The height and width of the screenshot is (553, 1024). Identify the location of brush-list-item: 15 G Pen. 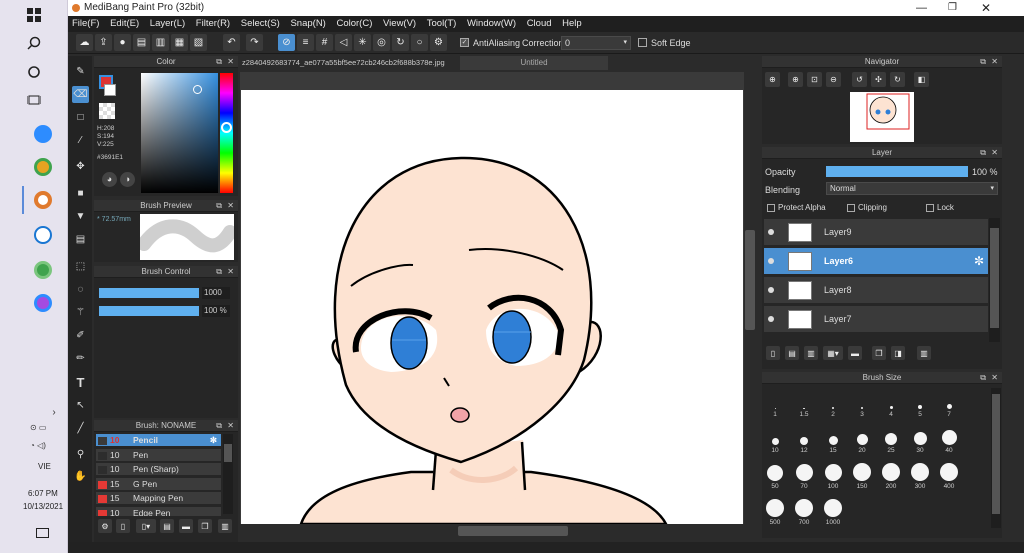
(158, 484).